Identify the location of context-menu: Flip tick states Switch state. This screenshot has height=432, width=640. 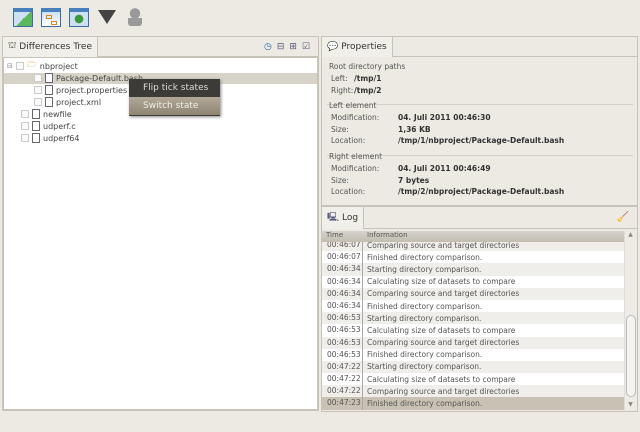
(174, 97).